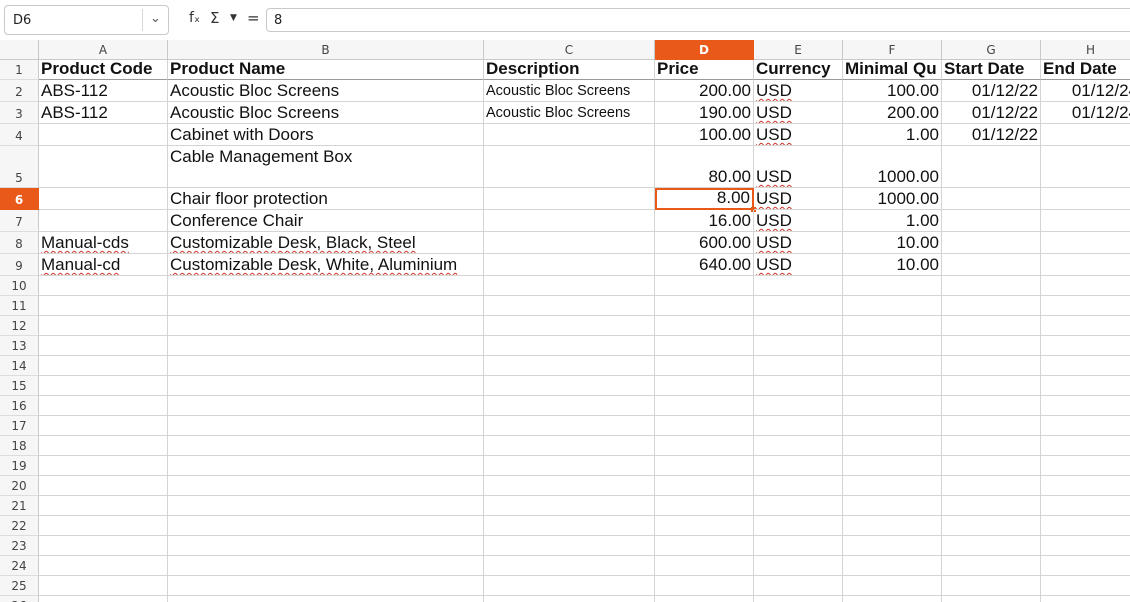 The width and height of the screenshot is (1130, 602). Describe the element at coordinates (19, 265) in the screenshot. I see `row-header-9: 9` at that location.